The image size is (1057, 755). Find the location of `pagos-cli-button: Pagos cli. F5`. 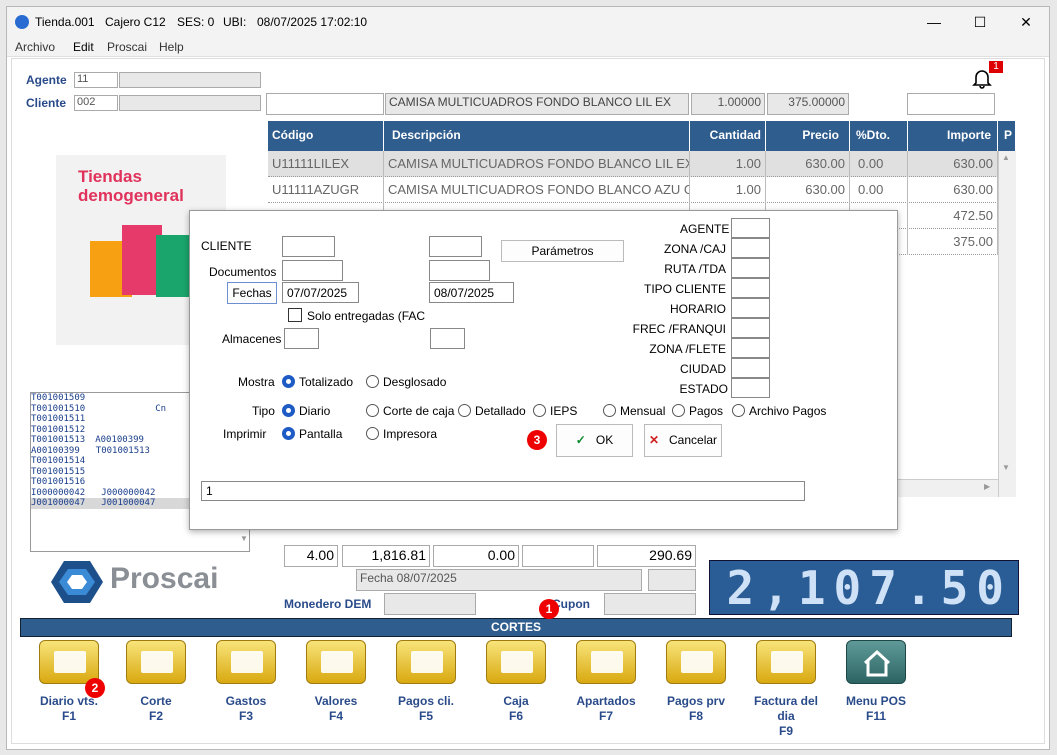

pagos-cli-button: Pagos cli. F5 is located at coordinates (426, 682).